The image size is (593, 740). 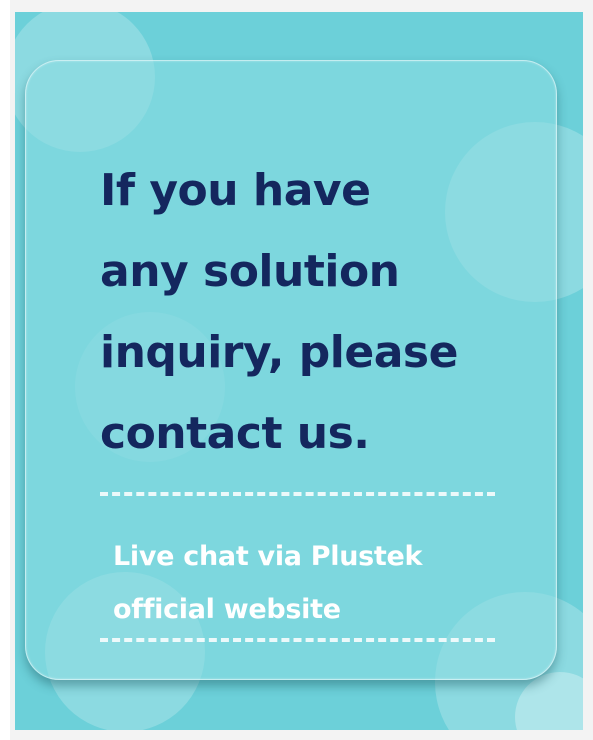 What do you see at coordinates (268, 583) in the screenshot?
I see `live-chat-text: Live chat via Plustek official website` at bounding box center [268, 583].